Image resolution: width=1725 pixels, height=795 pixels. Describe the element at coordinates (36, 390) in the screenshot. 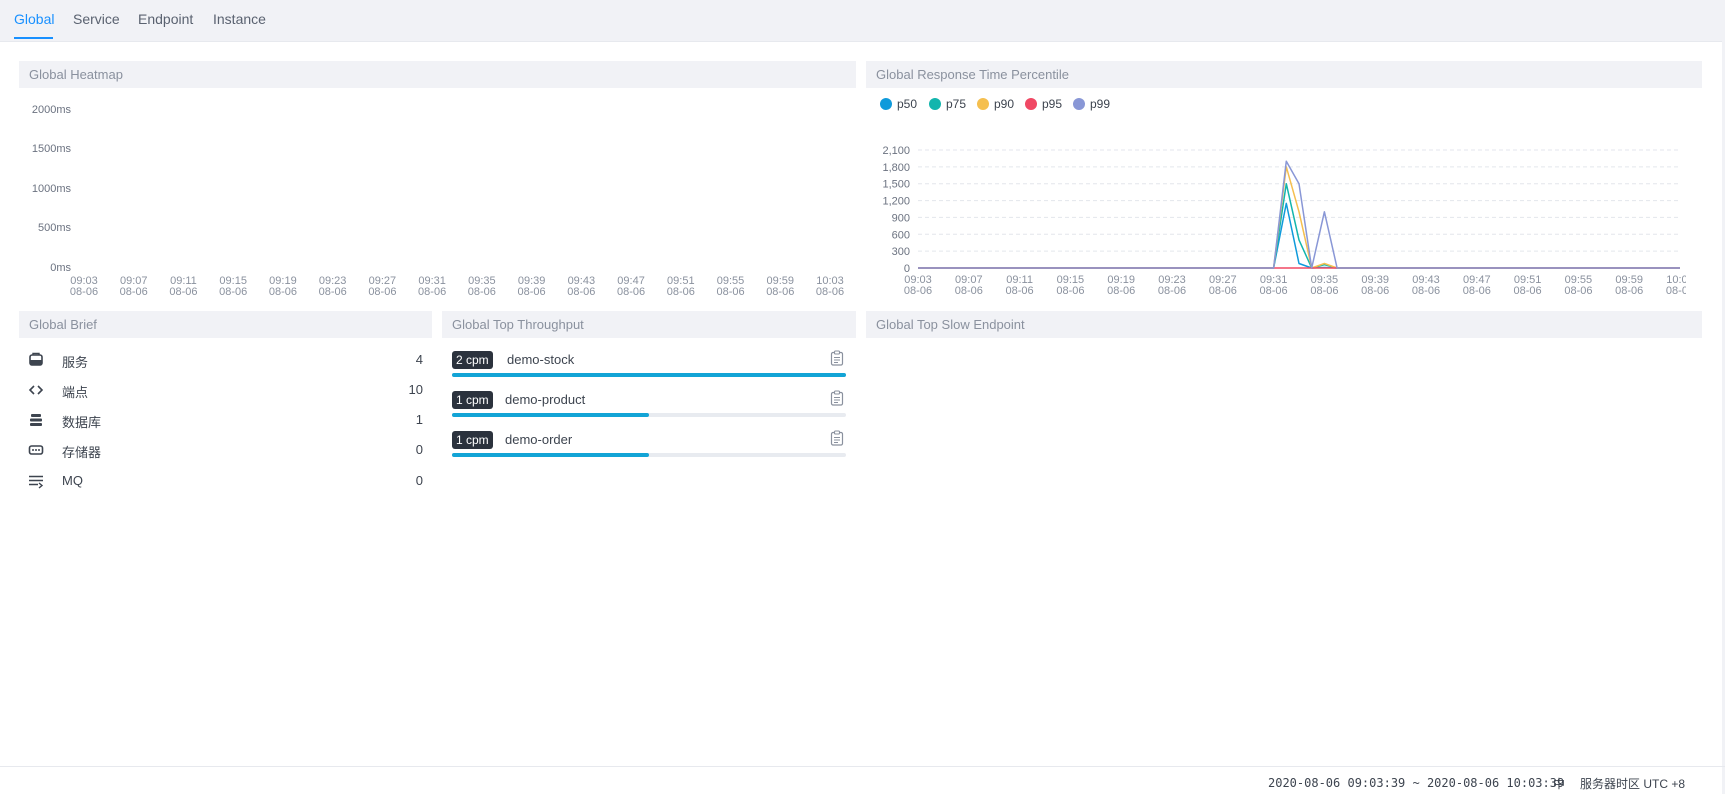

I see `code-icon` at that location.